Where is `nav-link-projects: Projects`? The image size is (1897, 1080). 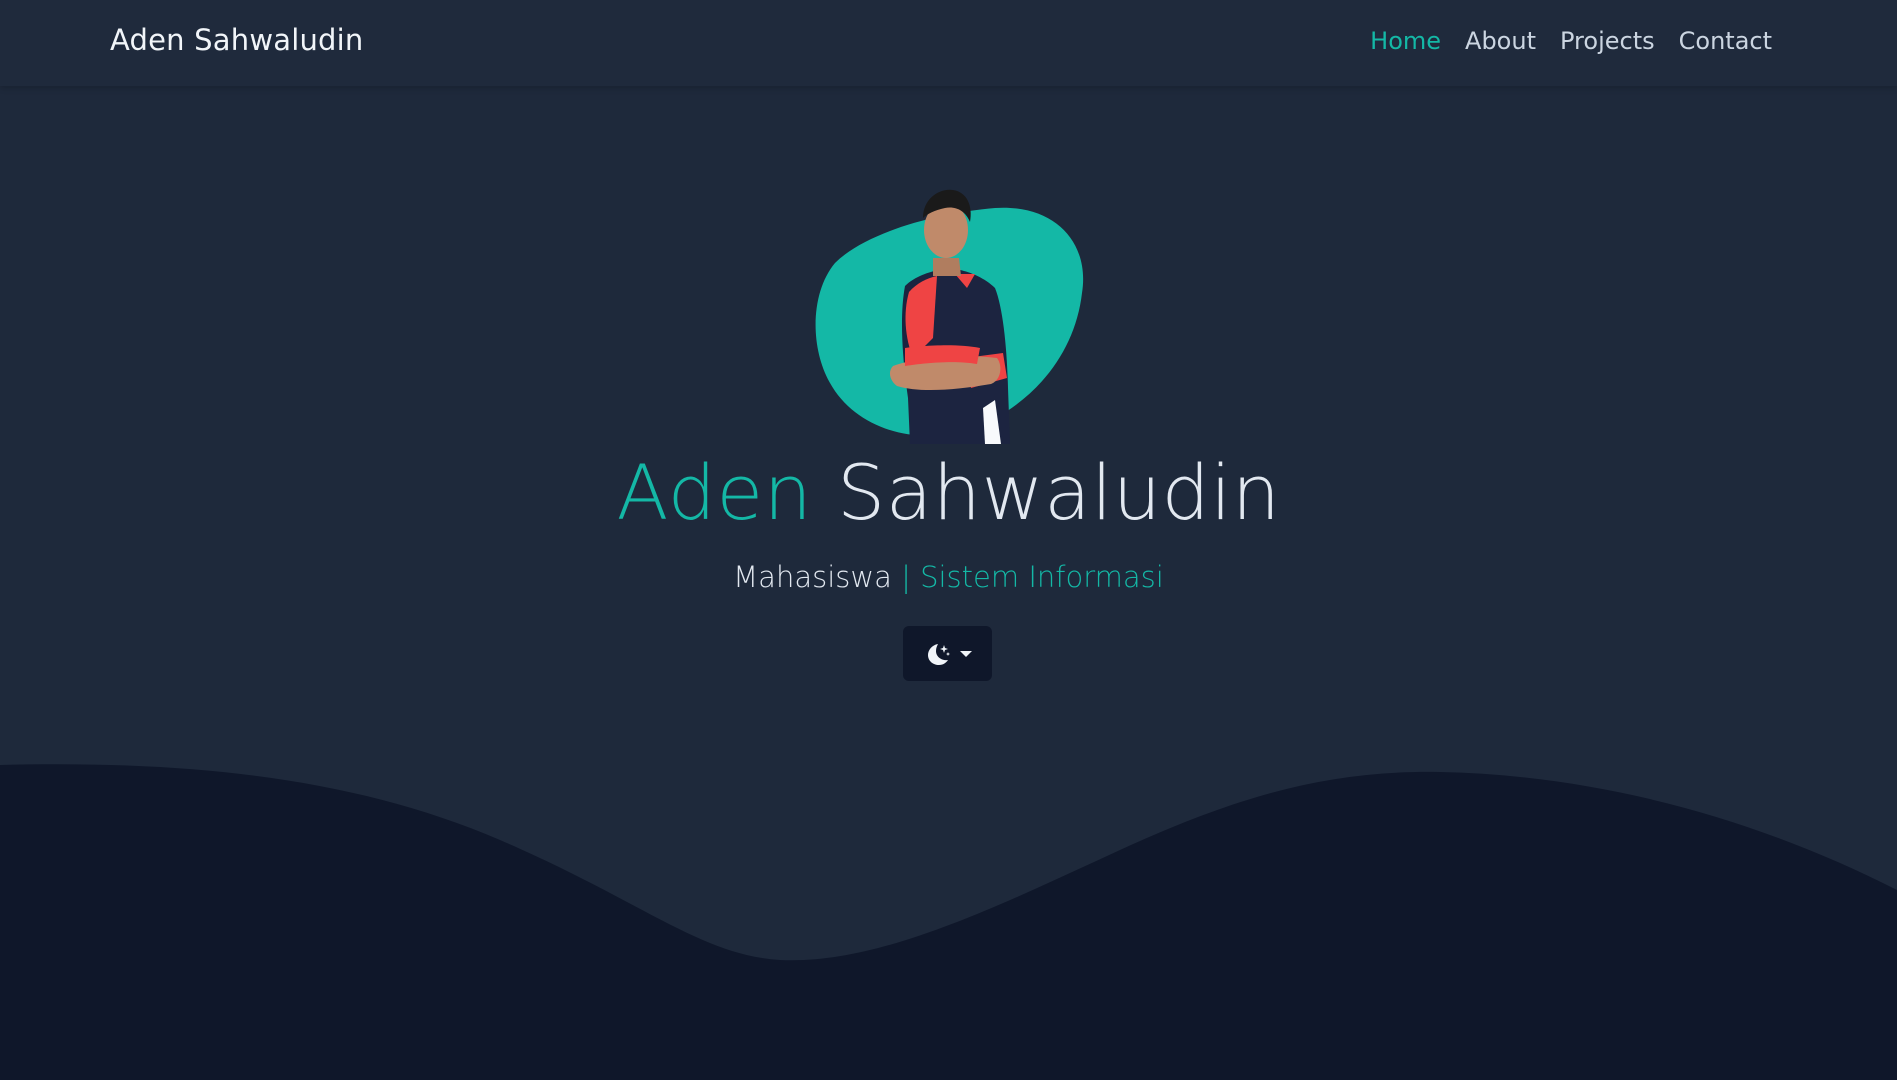 nav-link-projects: Projects is located at coordinates (1607, 41).